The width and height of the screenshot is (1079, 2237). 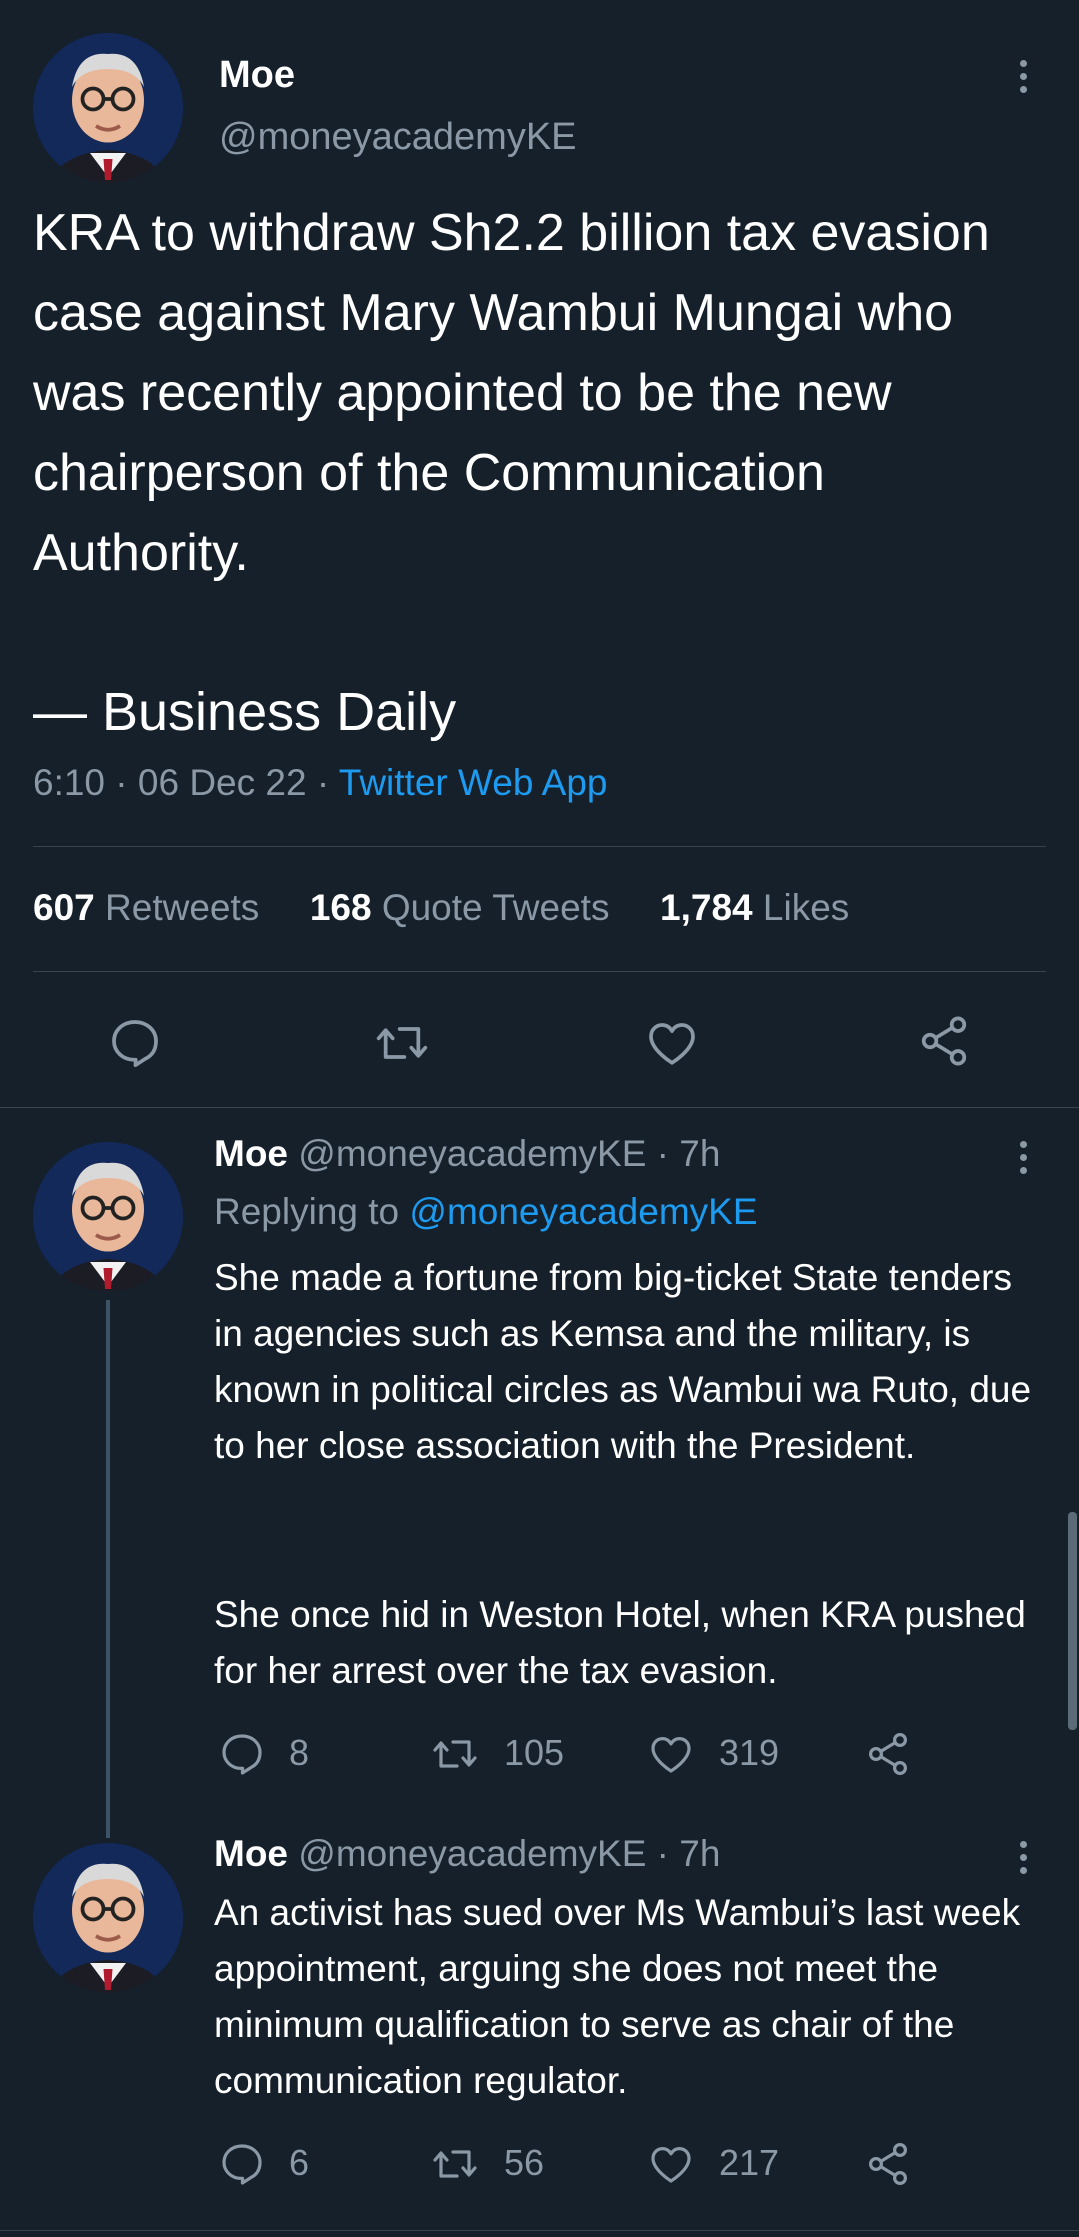 I want to click on scrollbar, so click(x=1072, y=1621).